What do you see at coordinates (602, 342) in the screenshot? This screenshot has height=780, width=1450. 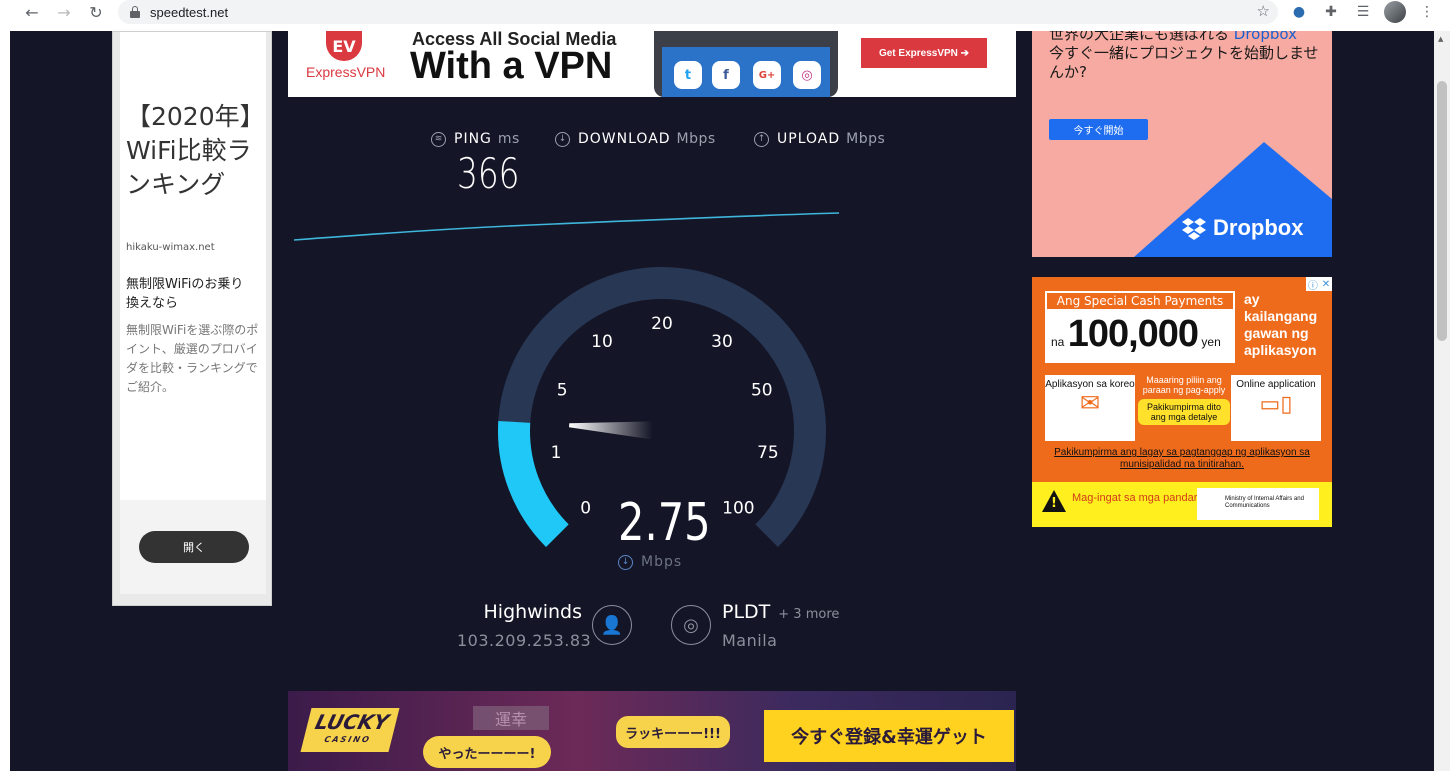 I see `gauge-tick-label: 10` at bounding box center [602, 342].